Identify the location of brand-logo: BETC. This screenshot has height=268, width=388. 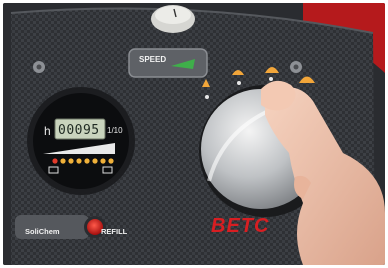
(240, 226).